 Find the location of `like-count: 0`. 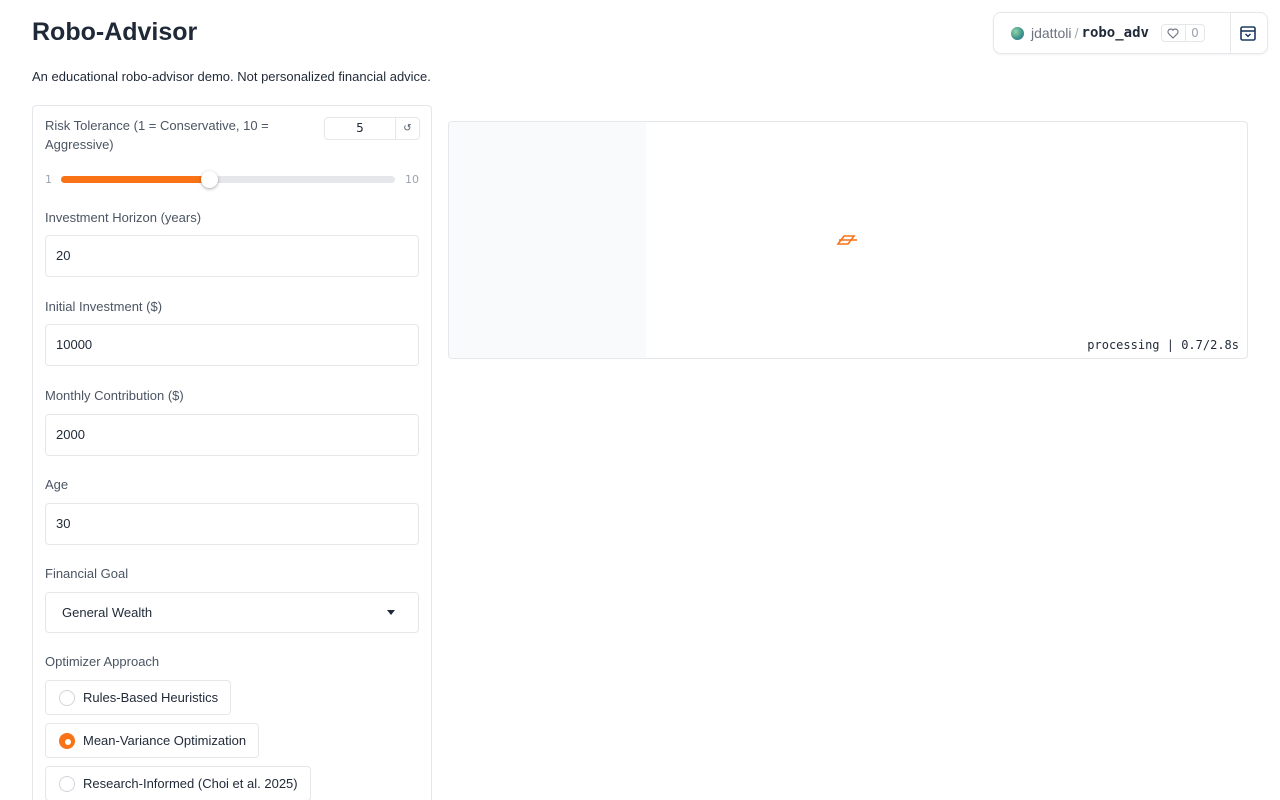

like-count: 0 is located at coordinates (1195, 33).